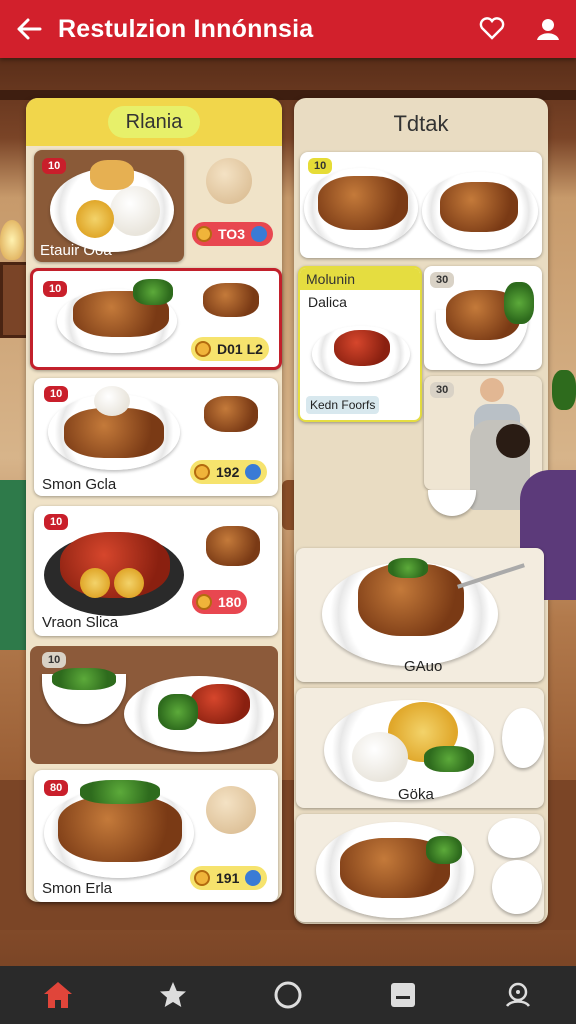 Image resolution: width=576 pixels, height=1024 pixels. I want to click on star-icon, so click(172, 994).